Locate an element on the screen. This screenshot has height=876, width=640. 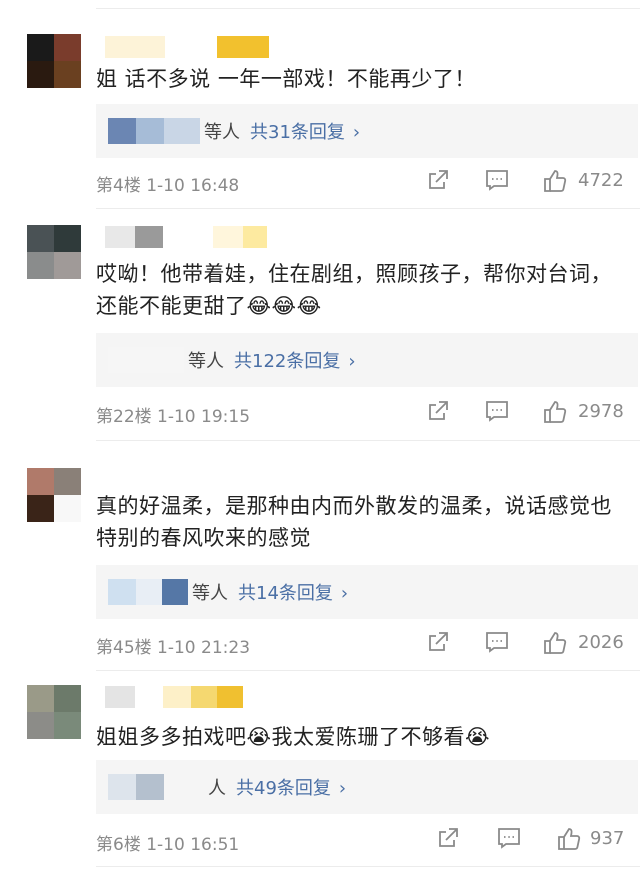
like-count: 937 is located at coordinates (607, 838).